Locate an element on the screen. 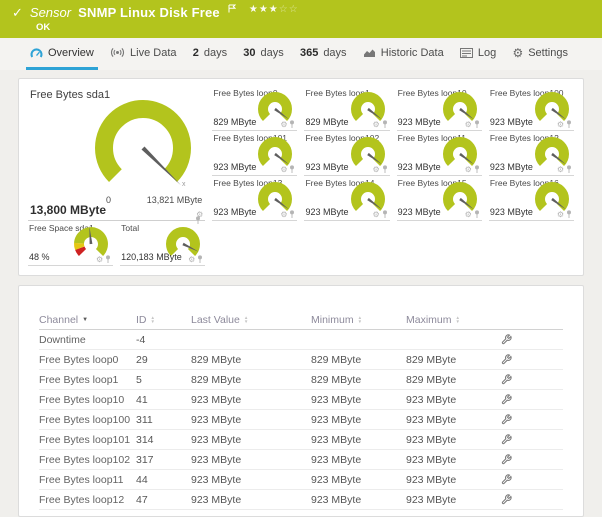  gauge-value: 48 % is located at coordinates (39, 257).